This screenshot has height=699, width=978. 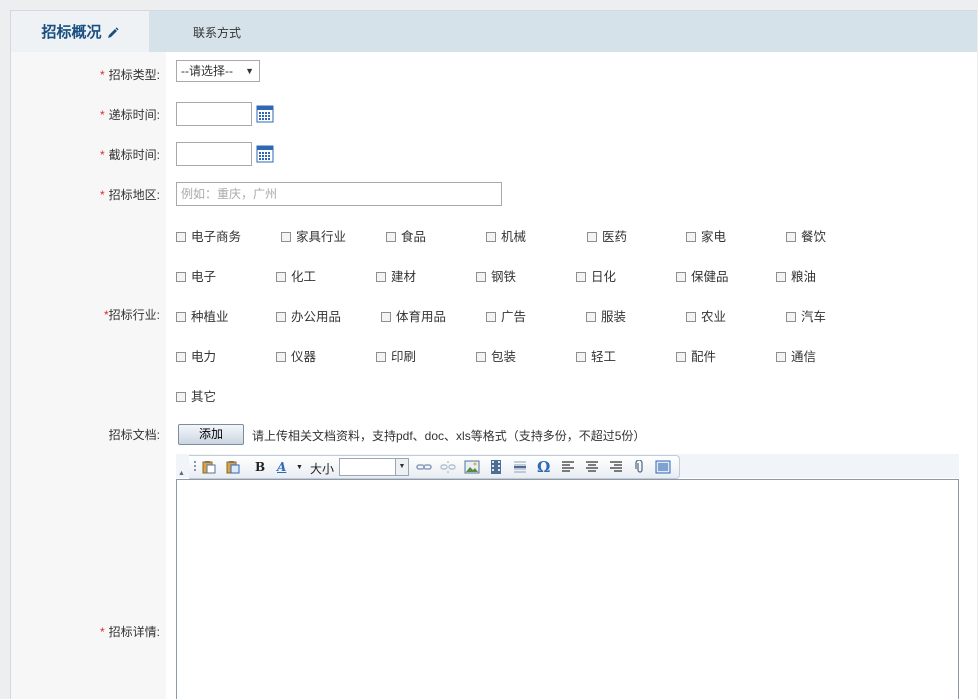 What do you see at coordinates (308, 315) in the screenshot?
I see `industry-checkbox: 办公用品` at bounding box center [308, 315].